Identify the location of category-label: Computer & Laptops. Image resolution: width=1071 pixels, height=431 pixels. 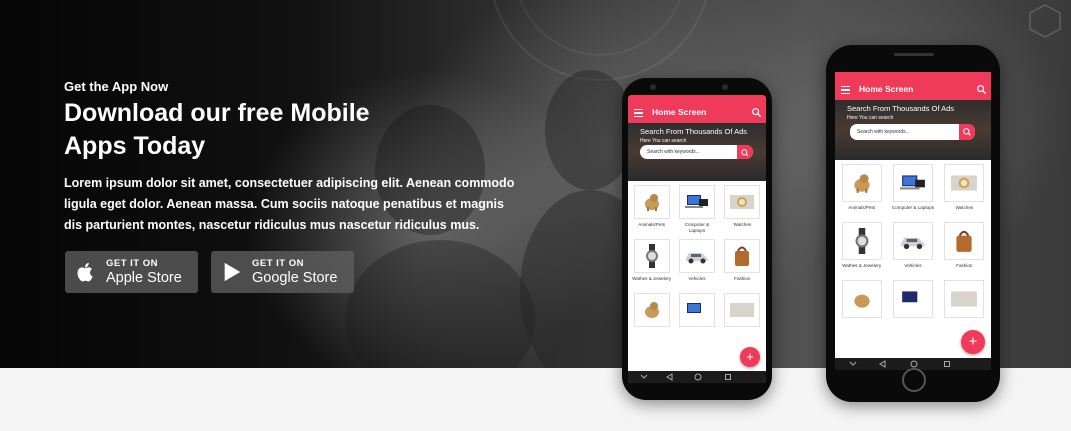
(697, 227).